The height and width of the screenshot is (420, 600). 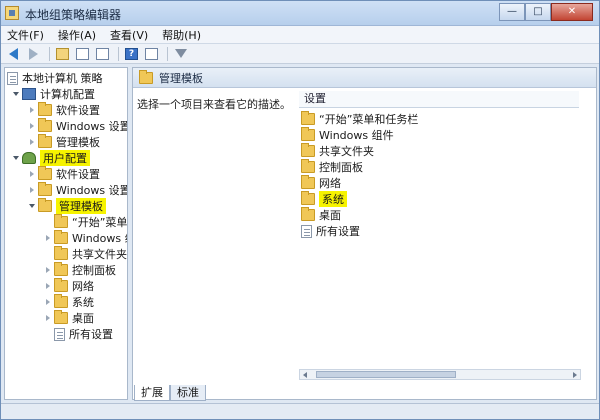 What do you see at coordinates (300, 54) in the screenshot?
I see `toolbar: ?` at bounding box center [300, 54].